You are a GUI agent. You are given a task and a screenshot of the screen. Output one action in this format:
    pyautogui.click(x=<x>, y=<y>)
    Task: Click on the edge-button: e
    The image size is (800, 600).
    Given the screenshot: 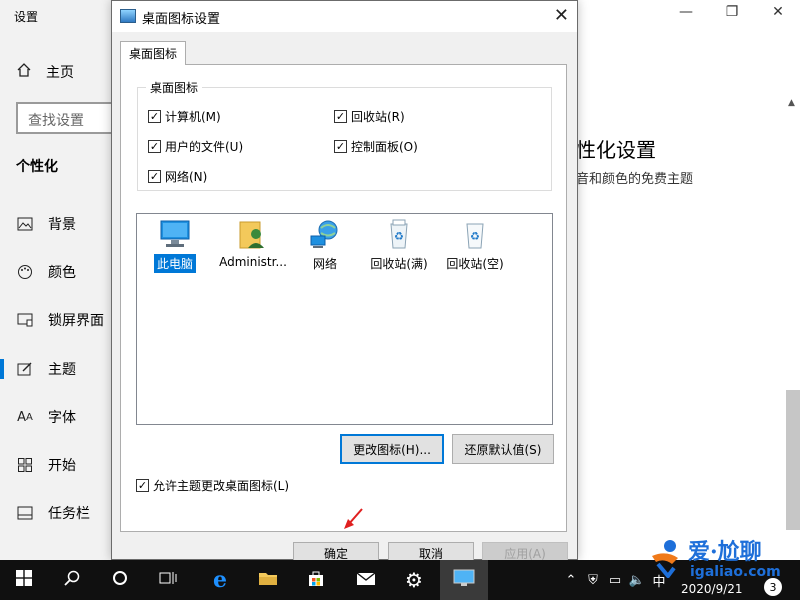 What is the action you would take?
    pyautogui.click(x=220, y=580)
    